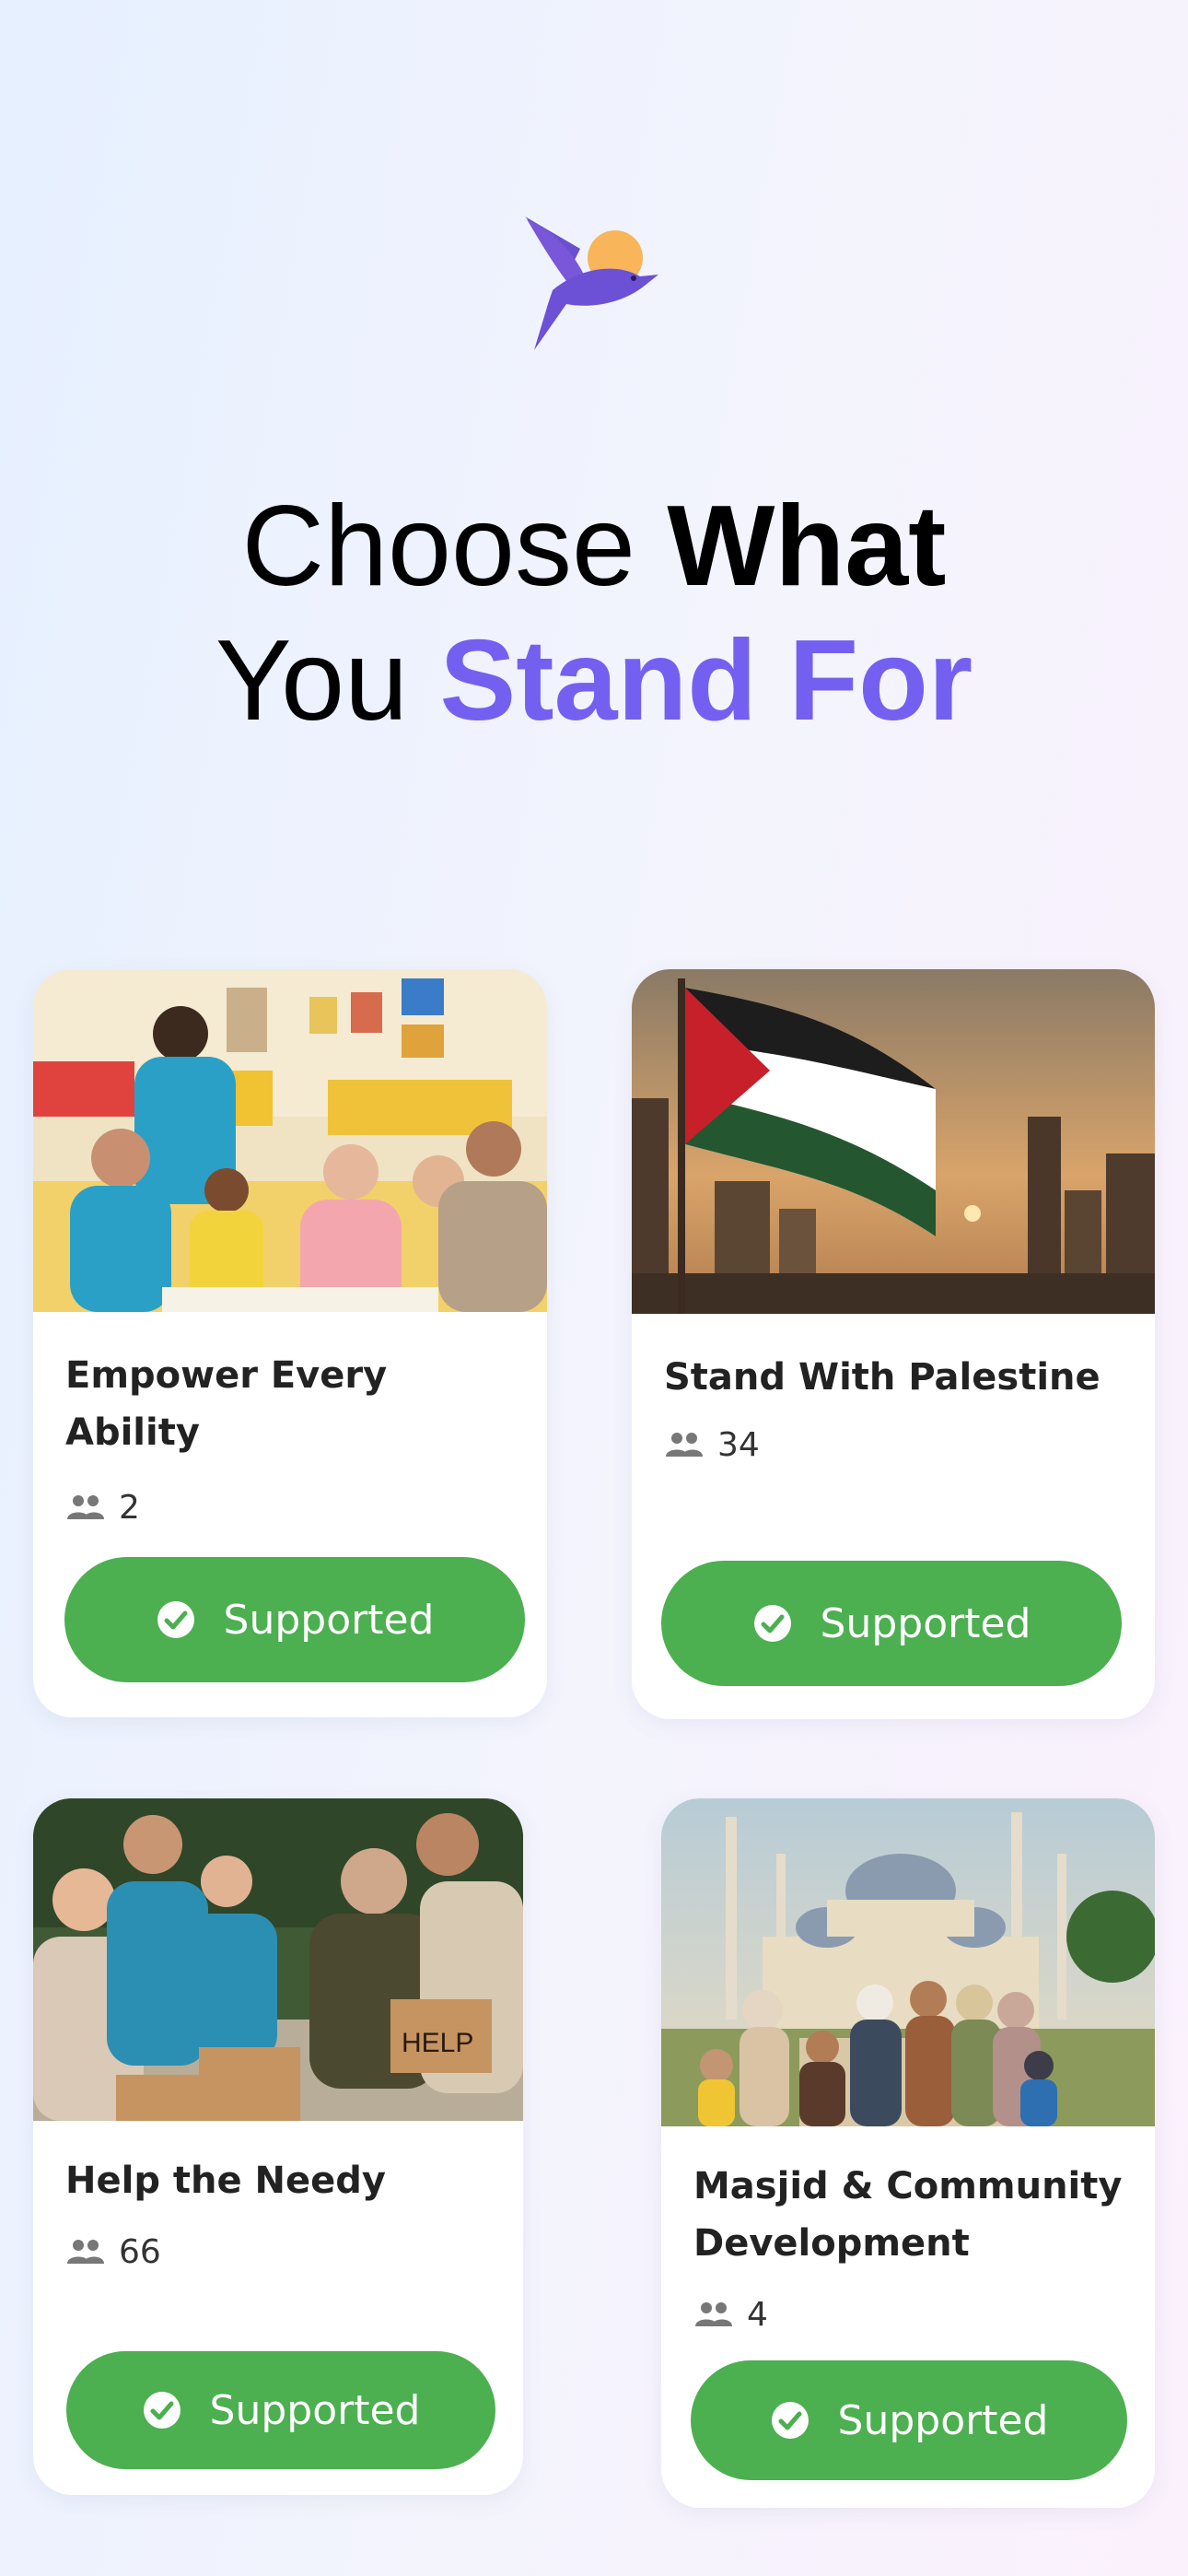 This screenshot has height=2576, width=1188. What do you see at coordinates (290, 1343) in the screenshot?
I see `cause-card-empower-every-ability: Empower Every Ability 2 Supported` at bounding box center [290, 1343].